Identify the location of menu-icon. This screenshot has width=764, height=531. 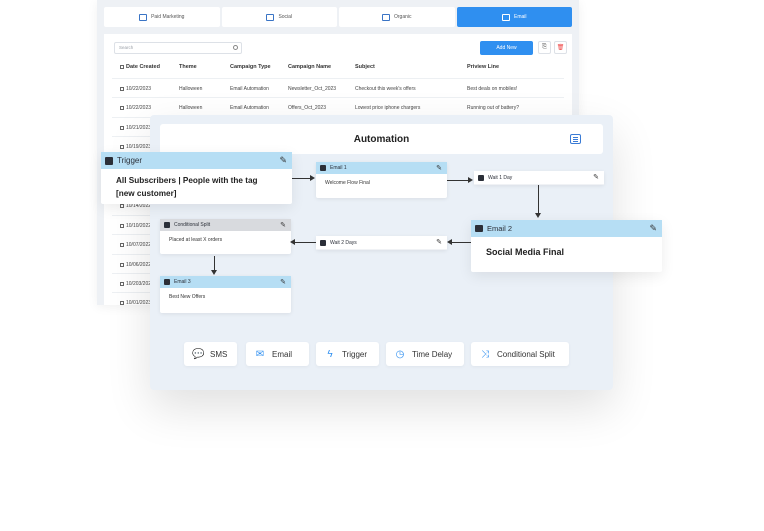
(575, 139).